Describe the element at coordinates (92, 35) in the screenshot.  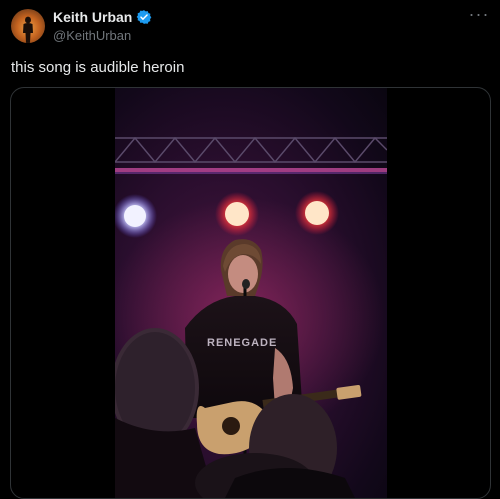
I see `handle: @KeithUrban` at that location.